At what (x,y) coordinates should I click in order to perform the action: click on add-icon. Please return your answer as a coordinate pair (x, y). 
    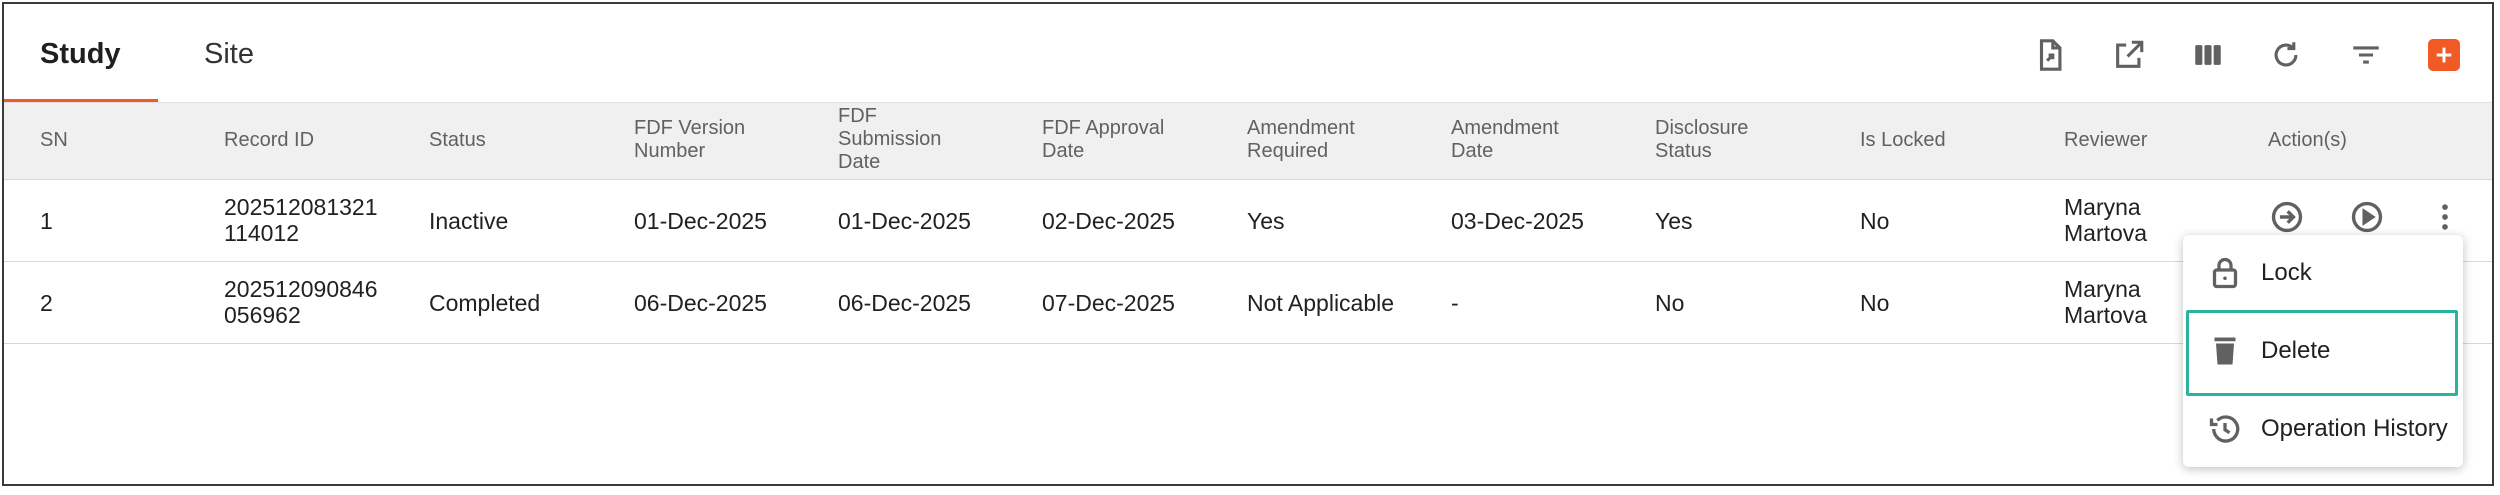
    Looking at the image, I should click on (2444, 55).